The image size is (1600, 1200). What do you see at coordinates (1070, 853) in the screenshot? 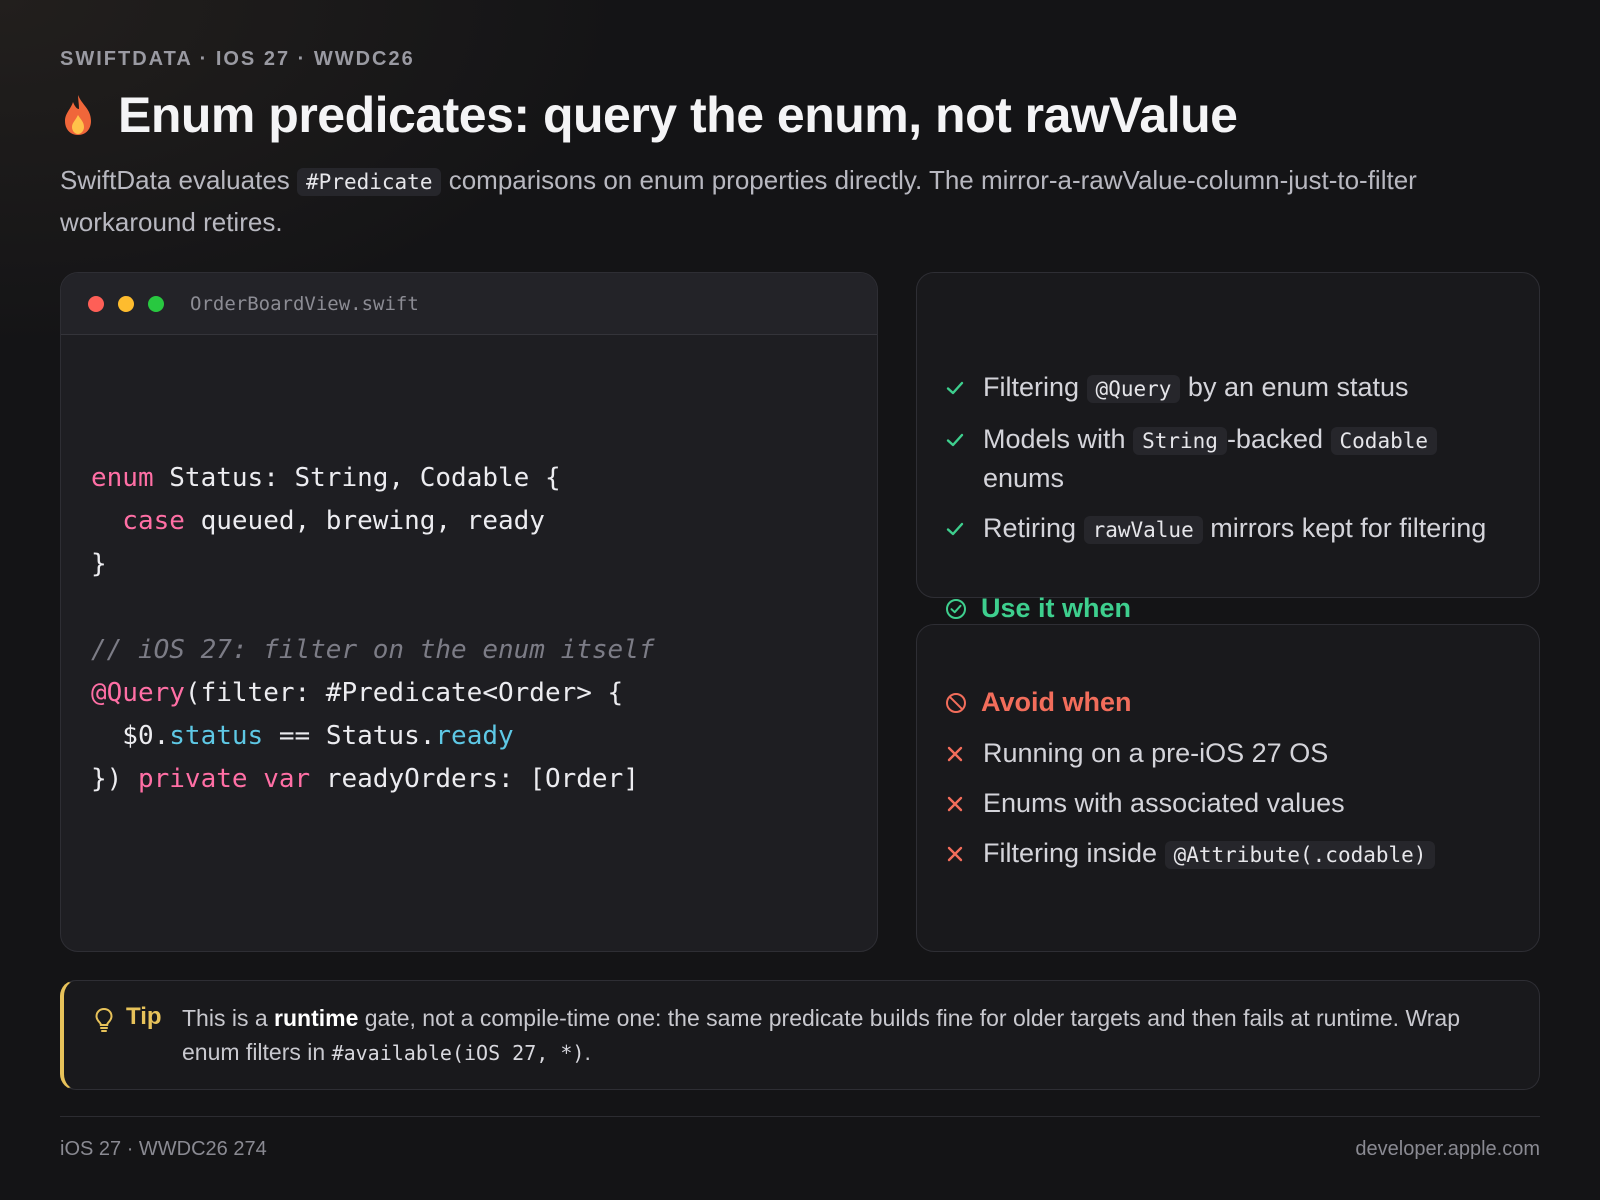
I see `item-text-pre: Filtering inside` at bounding box center [1070, 853].